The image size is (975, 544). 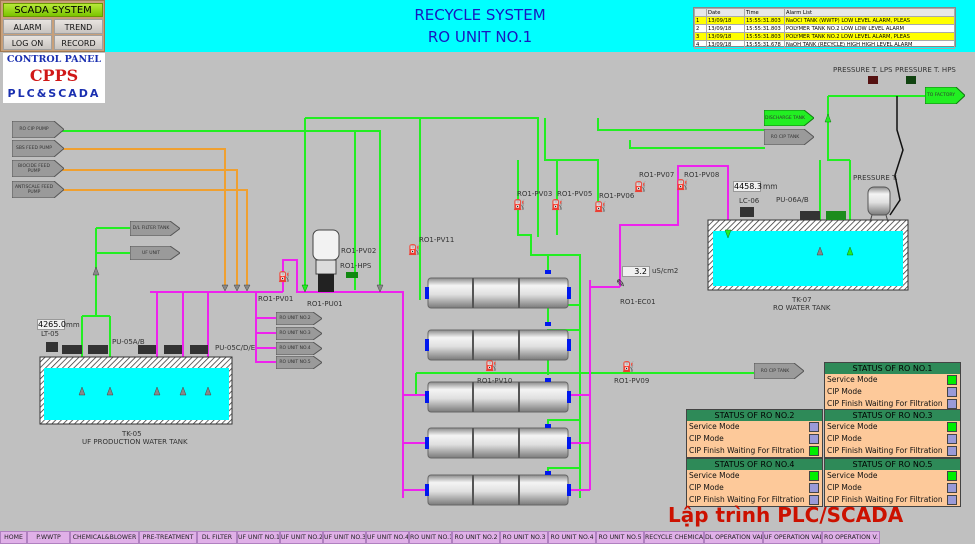 I want to click on tag-ro-unit-3: RO UNIT NO.3, so click(x=299, y=333).